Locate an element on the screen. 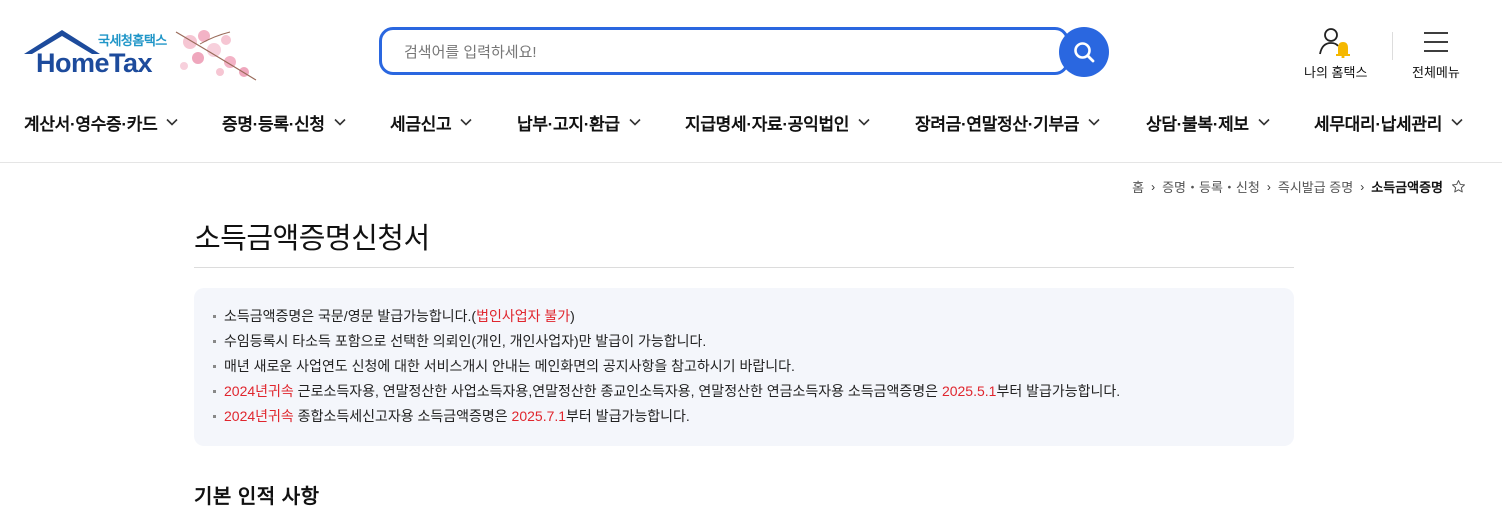 This screenshot has width=1502, height=510. section-title: 기본 인적 사항 is located at coordinates (257, 497).